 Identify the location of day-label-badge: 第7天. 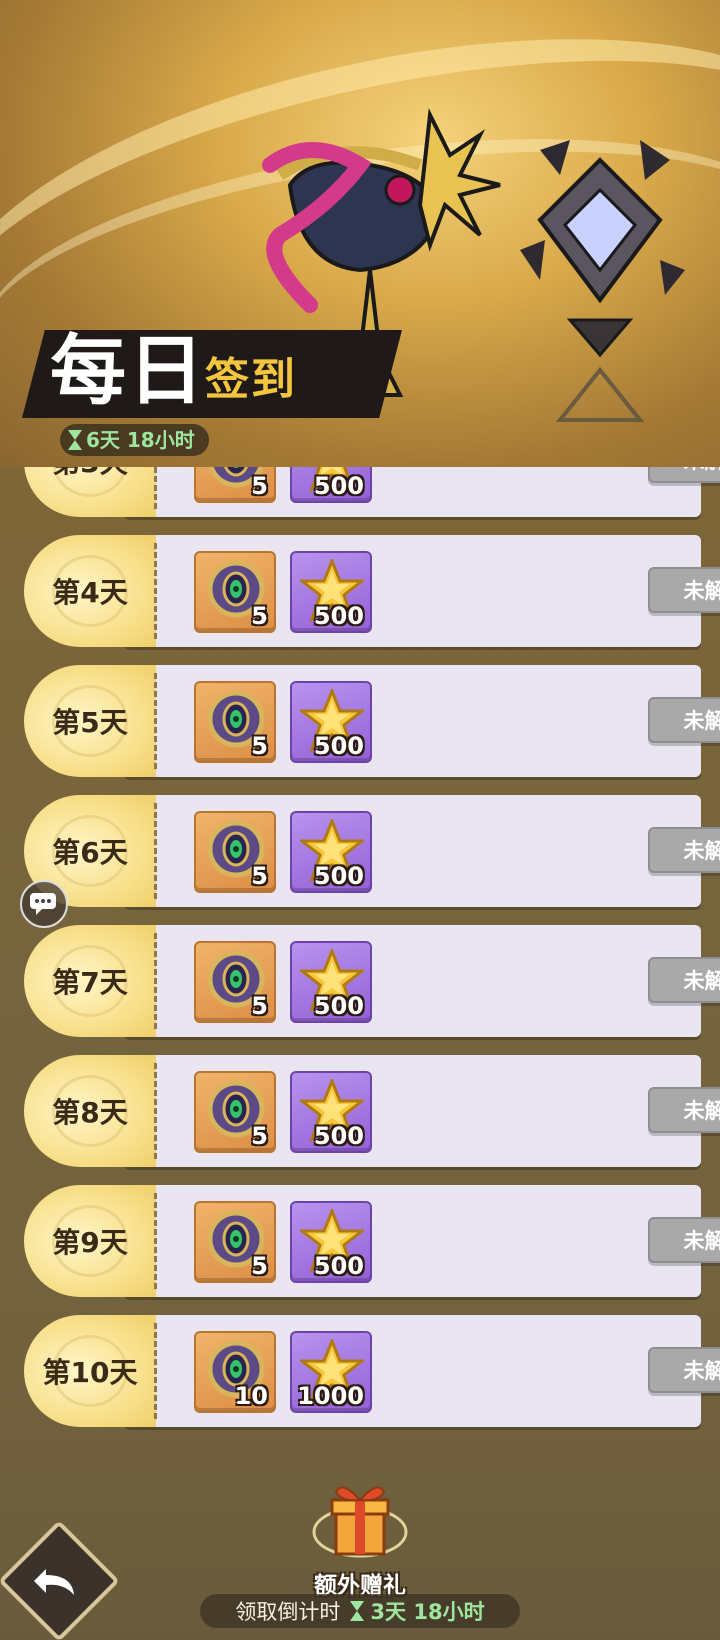
(90, 981).